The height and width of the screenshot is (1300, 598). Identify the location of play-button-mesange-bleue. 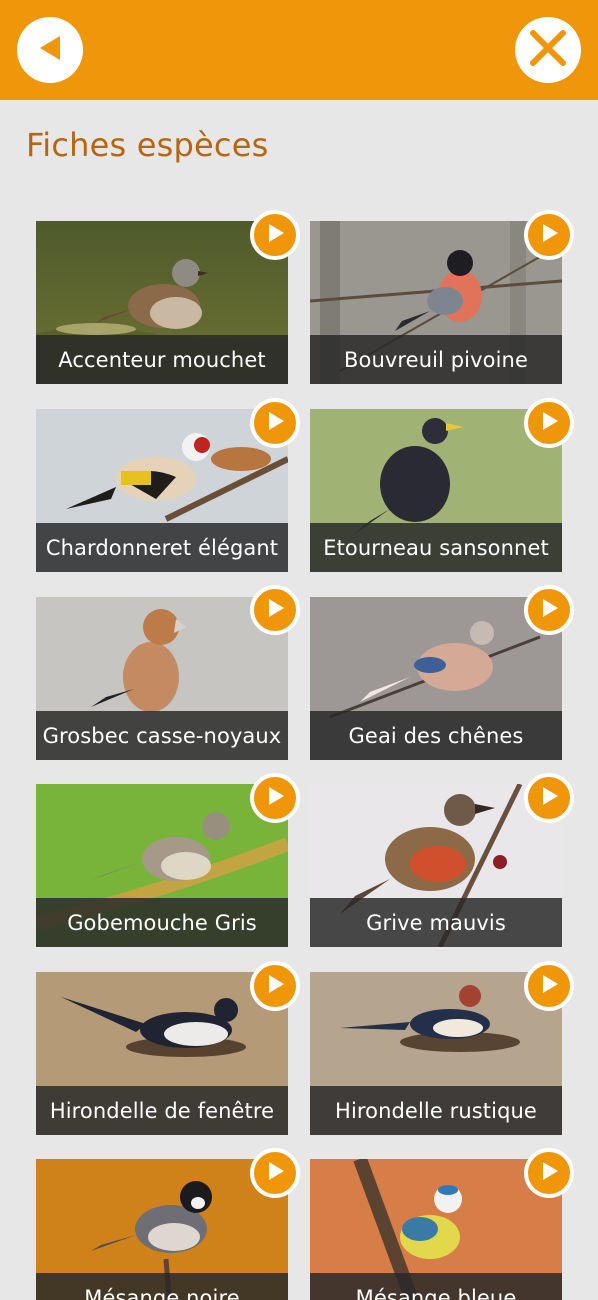
(549, 1173).